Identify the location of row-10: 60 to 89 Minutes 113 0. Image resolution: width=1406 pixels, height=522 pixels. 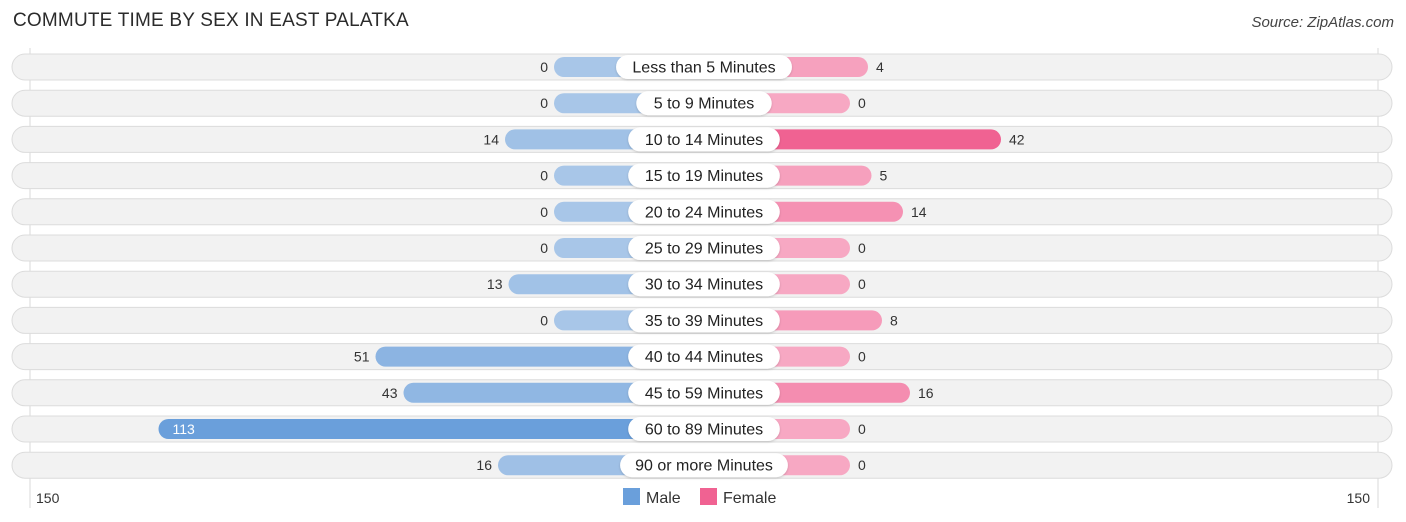
(702, 429).